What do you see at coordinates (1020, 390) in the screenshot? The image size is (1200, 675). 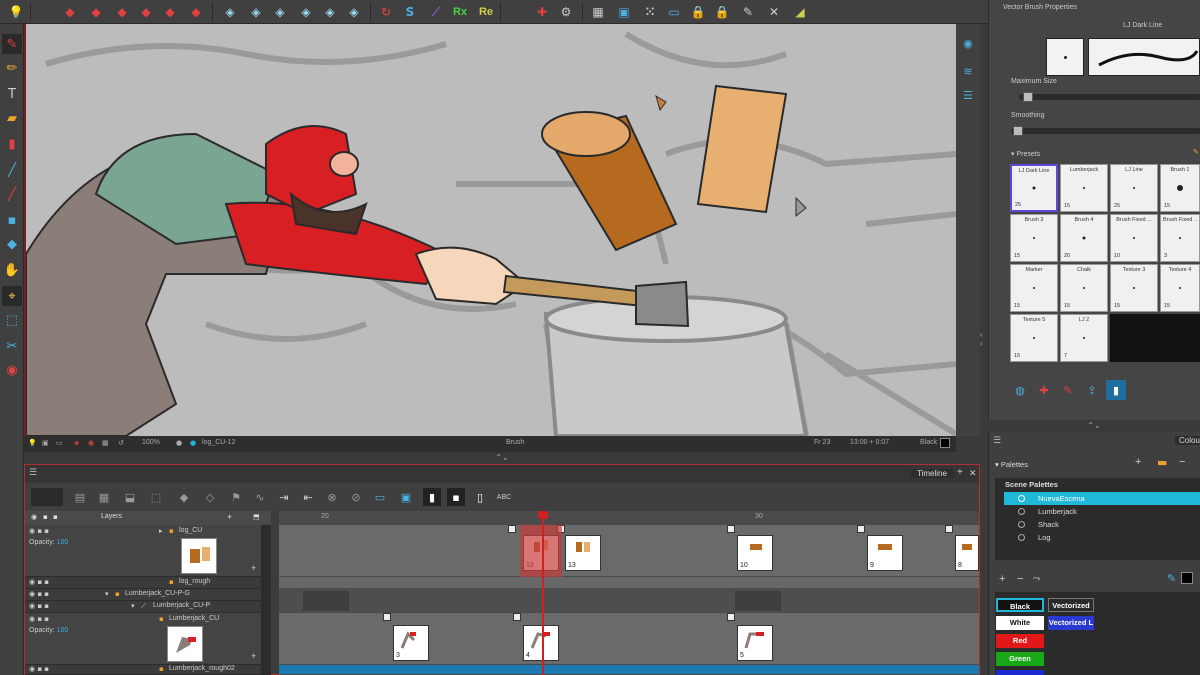 I see `import-brushes-icon: ◍` at bounding box center [1020, 390].